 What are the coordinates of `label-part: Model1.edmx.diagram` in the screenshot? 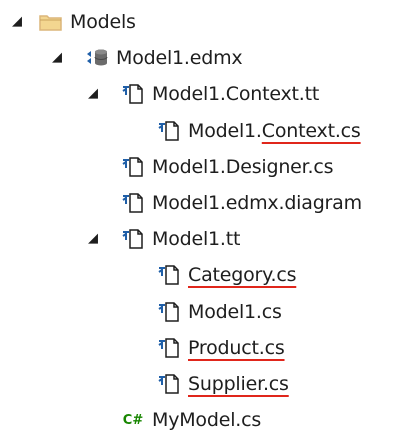 It's located at (257, 203).